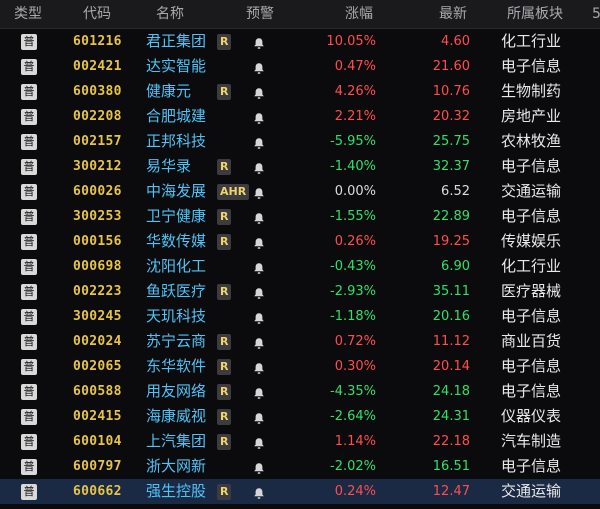 Image resolution: width=600 pixels, height=509 pixels. What do you see at coordinates (300, 416) in the screenshot?
I see `table-row: 普 002415 海康威视 R -2.64% 24.31 仪器仪表` at bounding box center [300, 416].